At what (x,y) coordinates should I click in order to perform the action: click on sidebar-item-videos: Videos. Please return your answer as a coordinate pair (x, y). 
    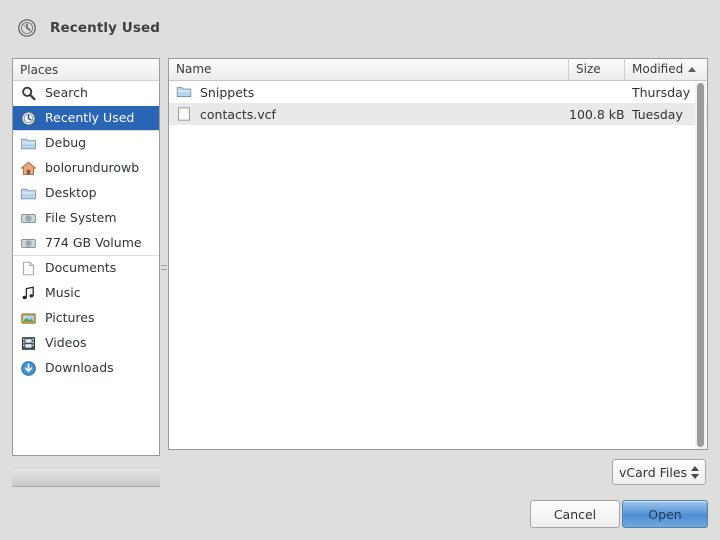
    Looking at the image, I should click on (86, 343).